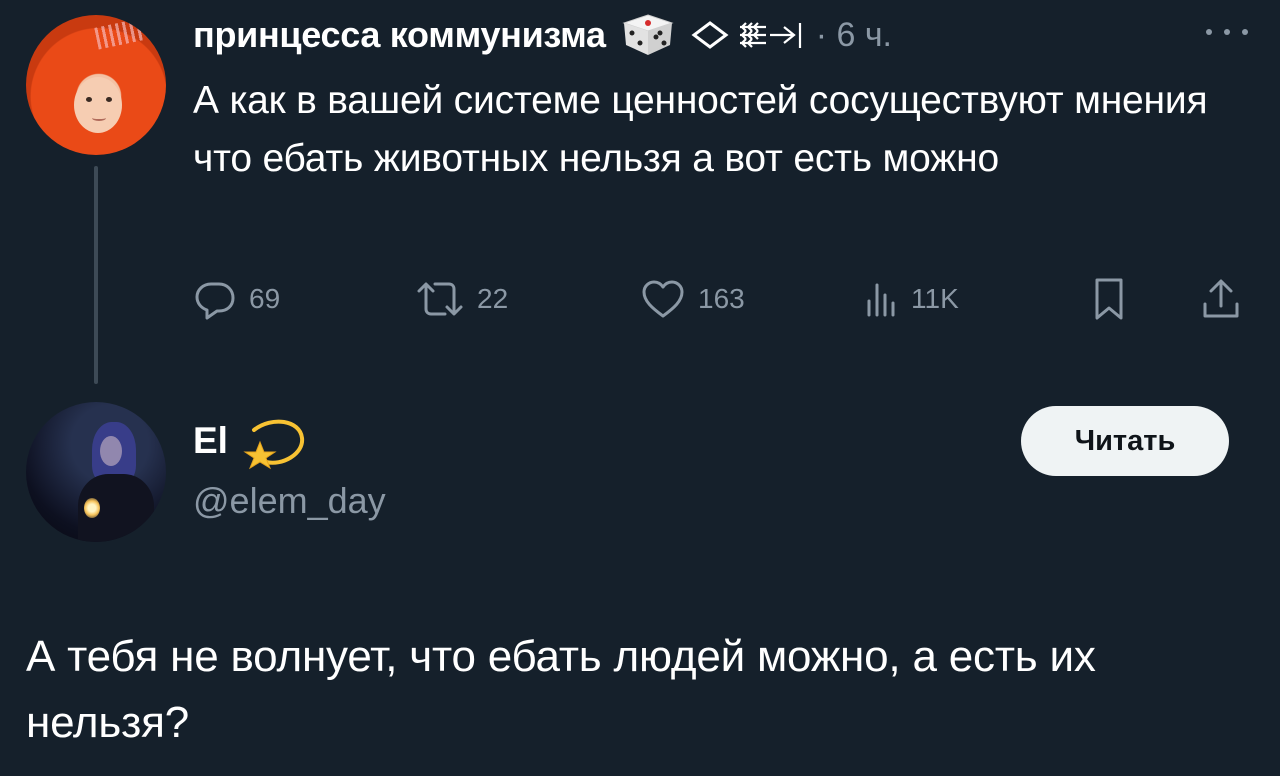 The width and height of the screenshot is (1280, 776). What do you see at coordinates (493, 298) in the screenshot?
I see `repost-count: 22` at bounding box center [493, 298].